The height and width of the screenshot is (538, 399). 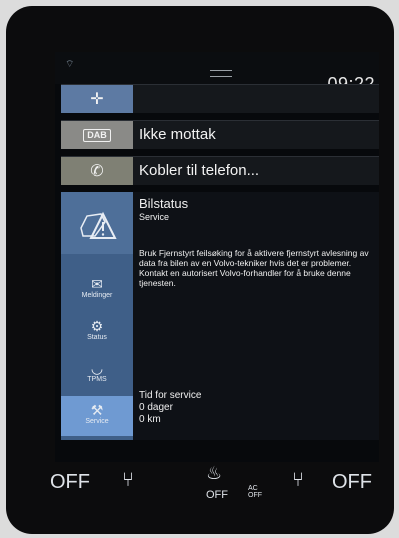 What do you see at coordinates (164, 203) in the screenshot?
I see `page-title: Bilstatus` at bounding box center [164, 203].